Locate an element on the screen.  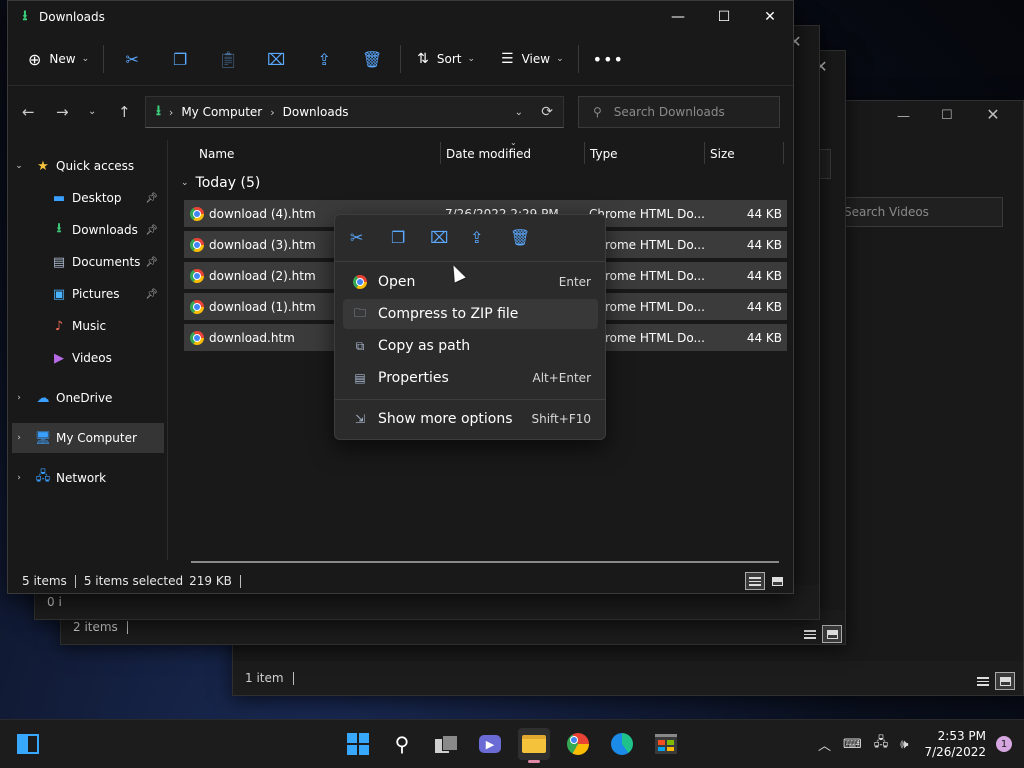
sidebar-item-onedrive: › ☁ OneDrive is located at coordinates (88, 398).